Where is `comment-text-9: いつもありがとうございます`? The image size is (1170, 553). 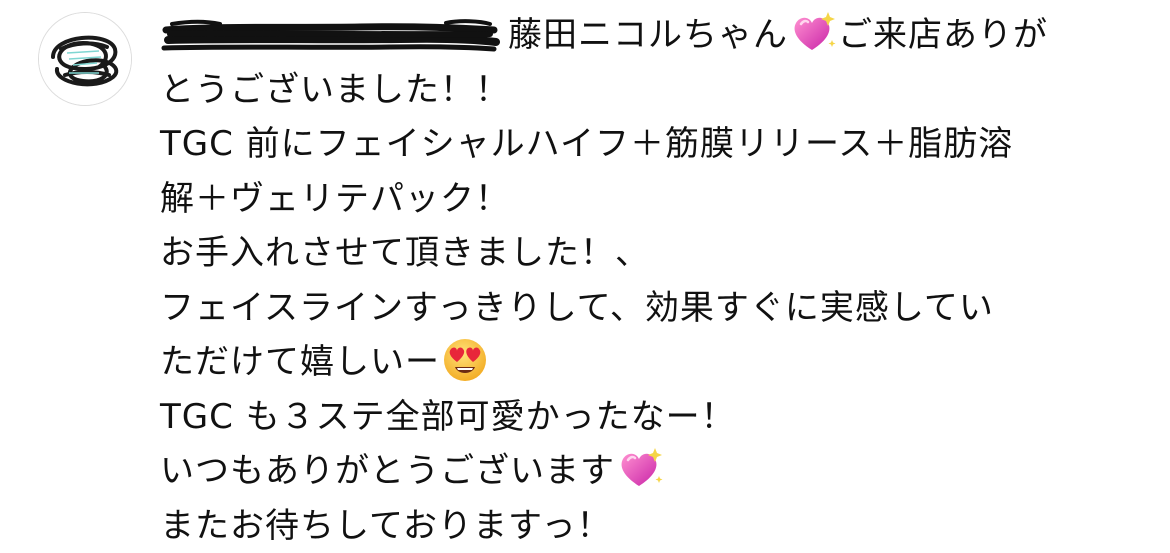
comment-text-9: いつもありがとうございます is located at coordinates (387, 471).